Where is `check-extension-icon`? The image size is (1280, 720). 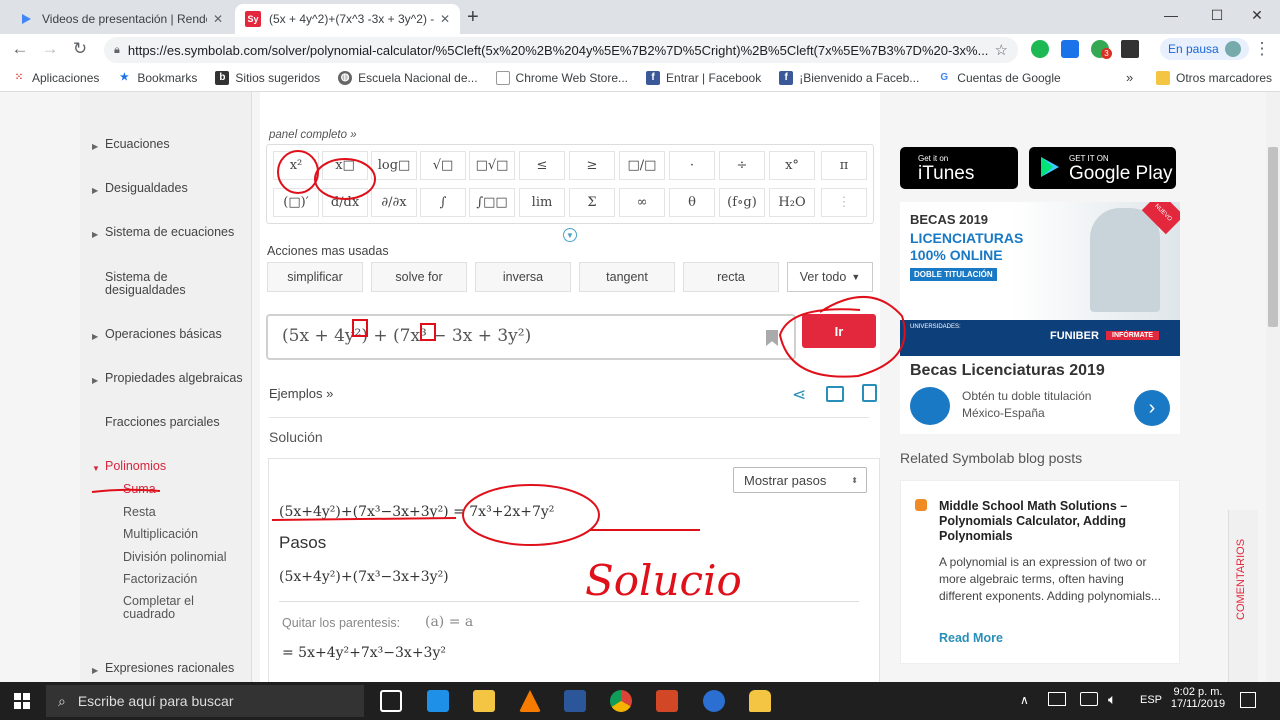 check-extension-icon is located at coordinates (1040, 49).